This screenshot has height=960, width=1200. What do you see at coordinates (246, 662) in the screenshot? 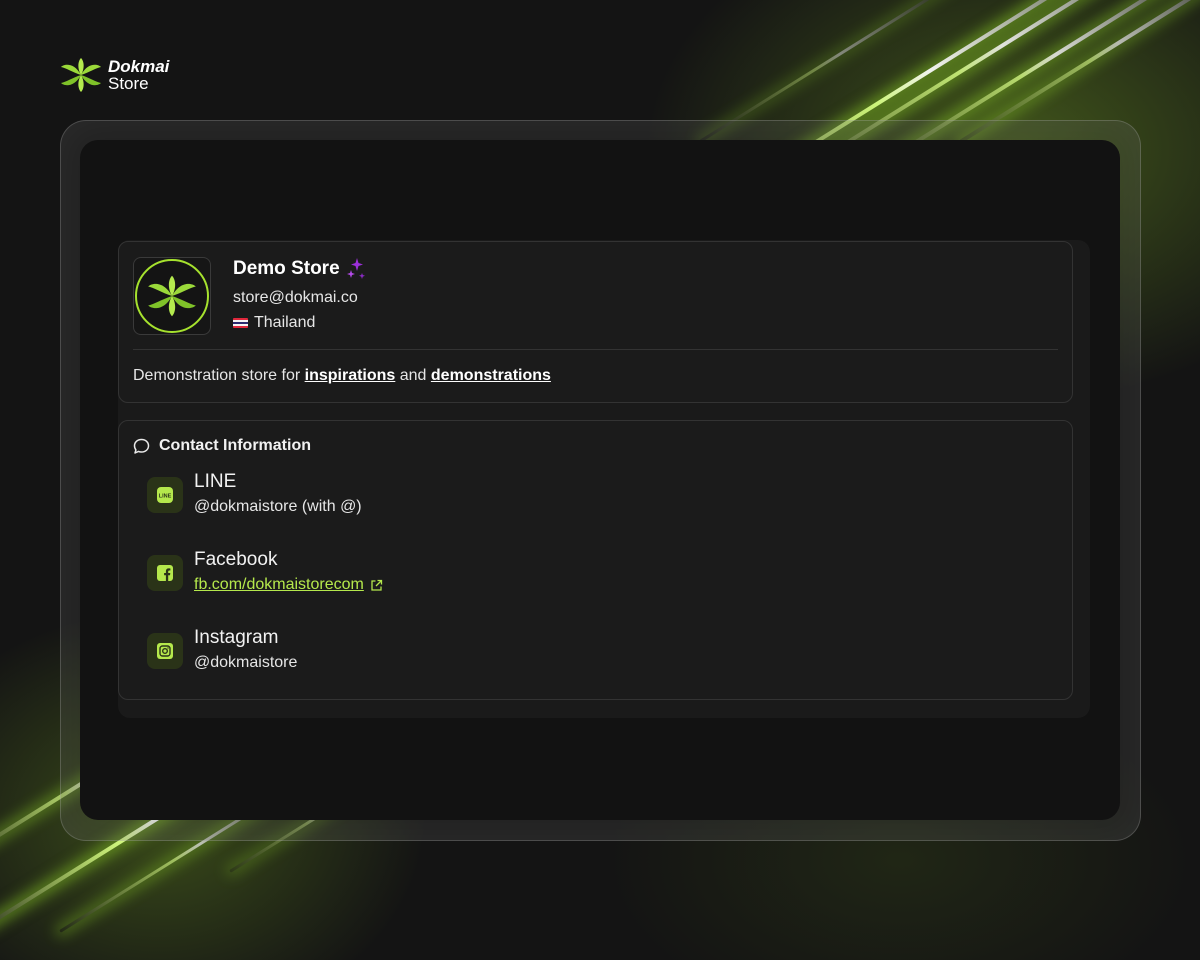
I see `contact-instagram-value: @dokmaistore` at bounding box center [246, 662].